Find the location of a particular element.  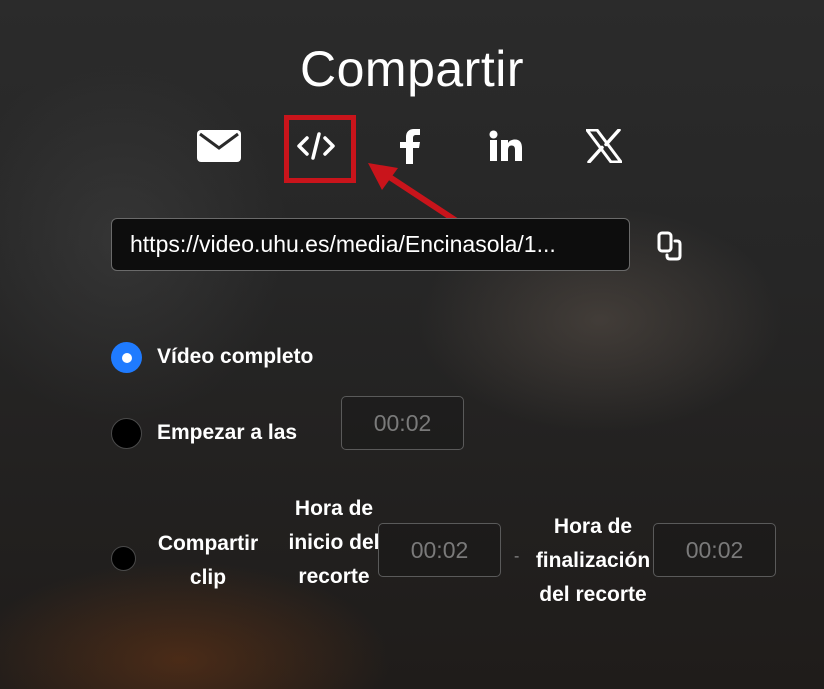

email-share-button is located at coordinates (219, 146).